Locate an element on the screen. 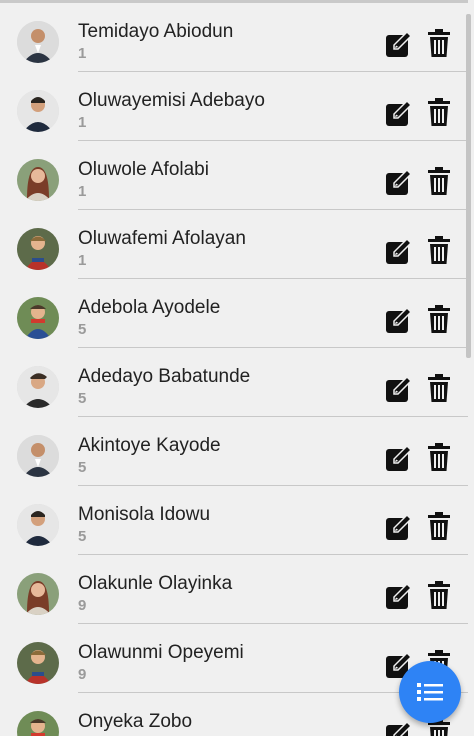 The height and width of the screenshot is (741, 474). list-item: Oluwayemisi Adebayo 1 is located at coordinates (234, 106).